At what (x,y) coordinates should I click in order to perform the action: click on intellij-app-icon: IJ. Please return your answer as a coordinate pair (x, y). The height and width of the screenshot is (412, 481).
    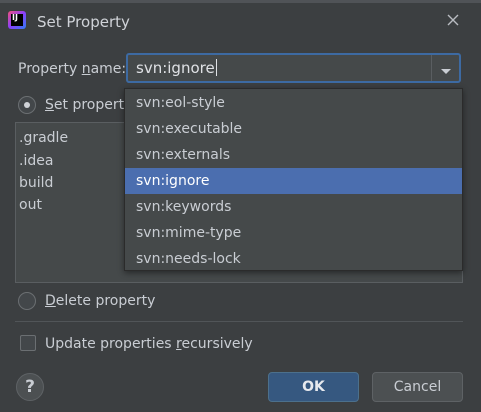
    Looking at the image, I should click on (17, 20).